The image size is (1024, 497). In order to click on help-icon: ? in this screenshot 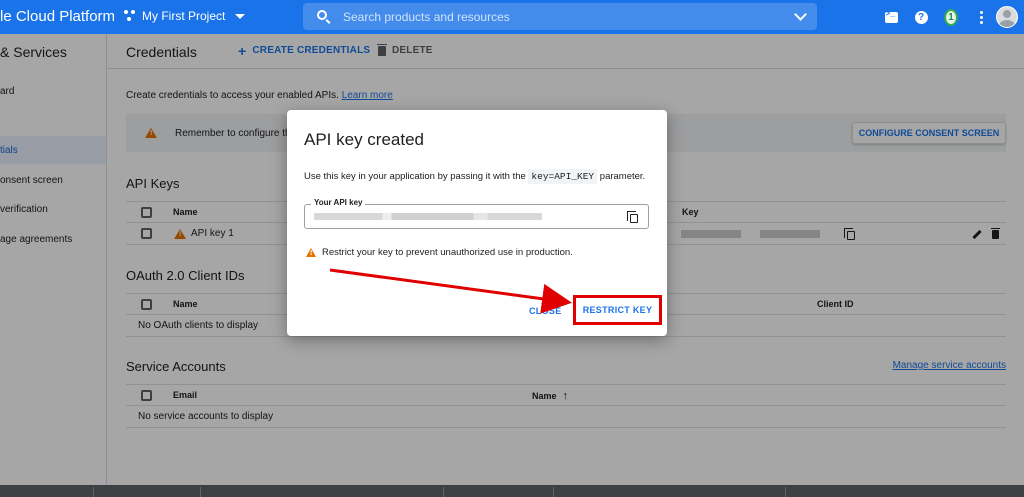, I will do `click(921, 17)`.